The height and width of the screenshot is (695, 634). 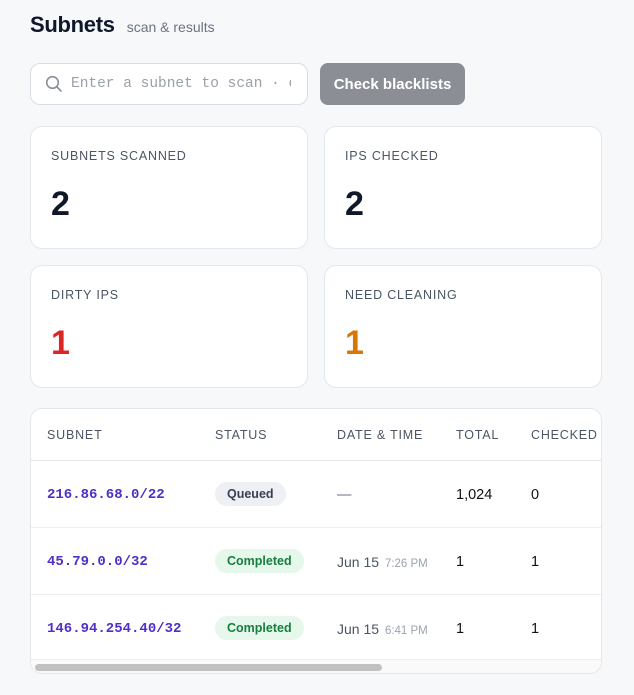 What do you see at coordinates (241, 435) in the screenshot?
I see `column-header-status: STATUS` at bounding box center [241, 435].